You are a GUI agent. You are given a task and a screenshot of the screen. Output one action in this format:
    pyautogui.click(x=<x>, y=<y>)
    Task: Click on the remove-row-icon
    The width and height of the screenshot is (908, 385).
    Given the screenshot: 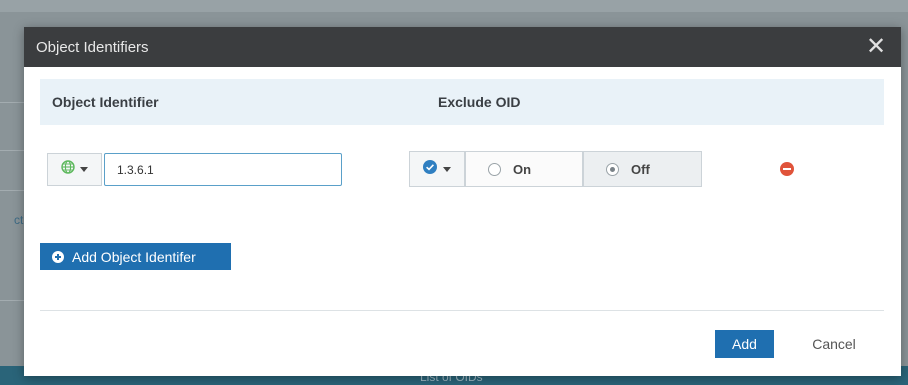 What is the action you would take?
    pyautogui.click(x=787, y=169)
    